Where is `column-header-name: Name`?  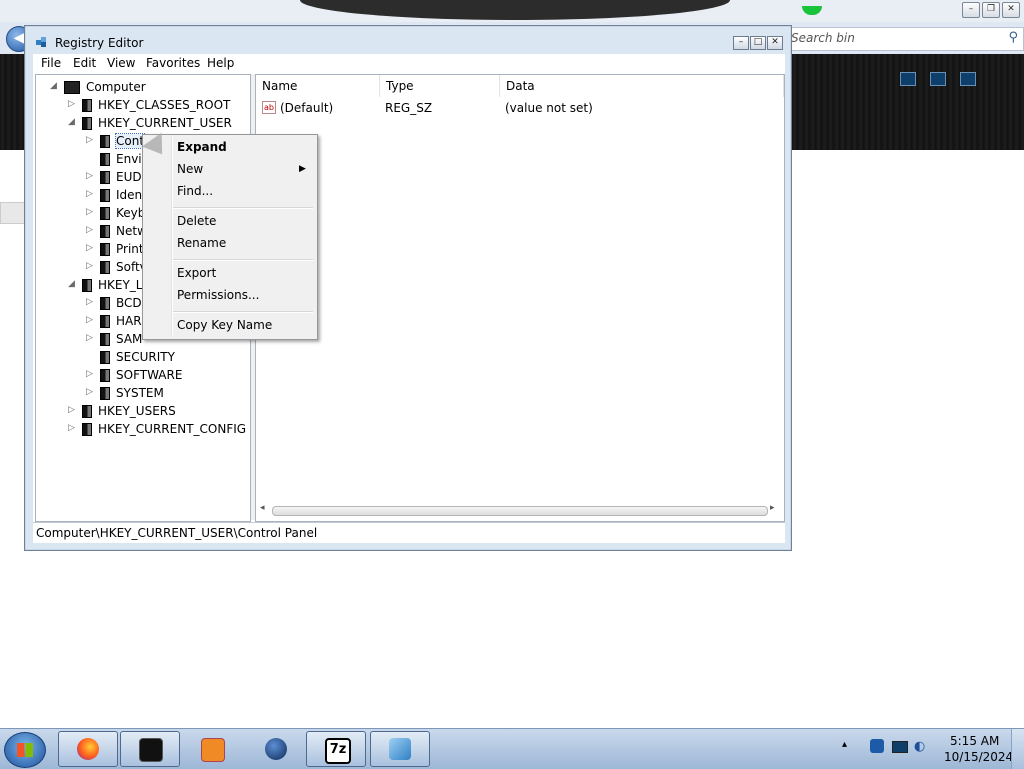
column-header-name: Name is located at coordinates (318, 86).